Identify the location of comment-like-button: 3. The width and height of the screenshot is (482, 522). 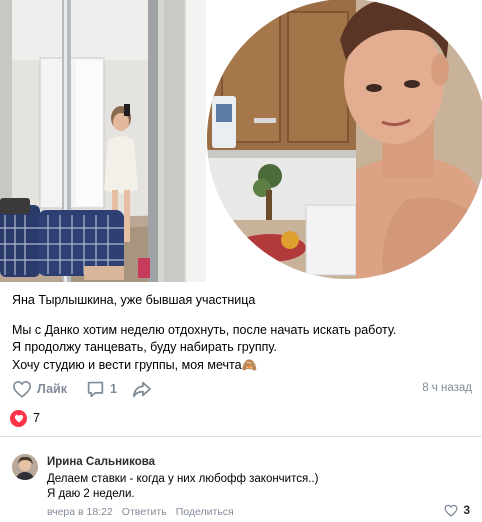
(457, 510).